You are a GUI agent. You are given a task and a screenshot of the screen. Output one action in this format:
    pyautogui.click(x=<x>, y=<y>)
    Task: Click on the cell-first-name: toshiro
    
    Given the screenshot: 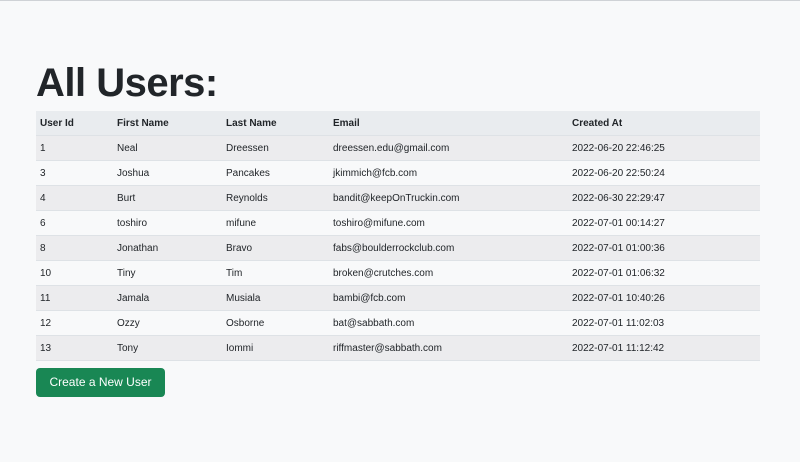 What is the action you would take?
    pyautogui.click(x=167, y=223)
    